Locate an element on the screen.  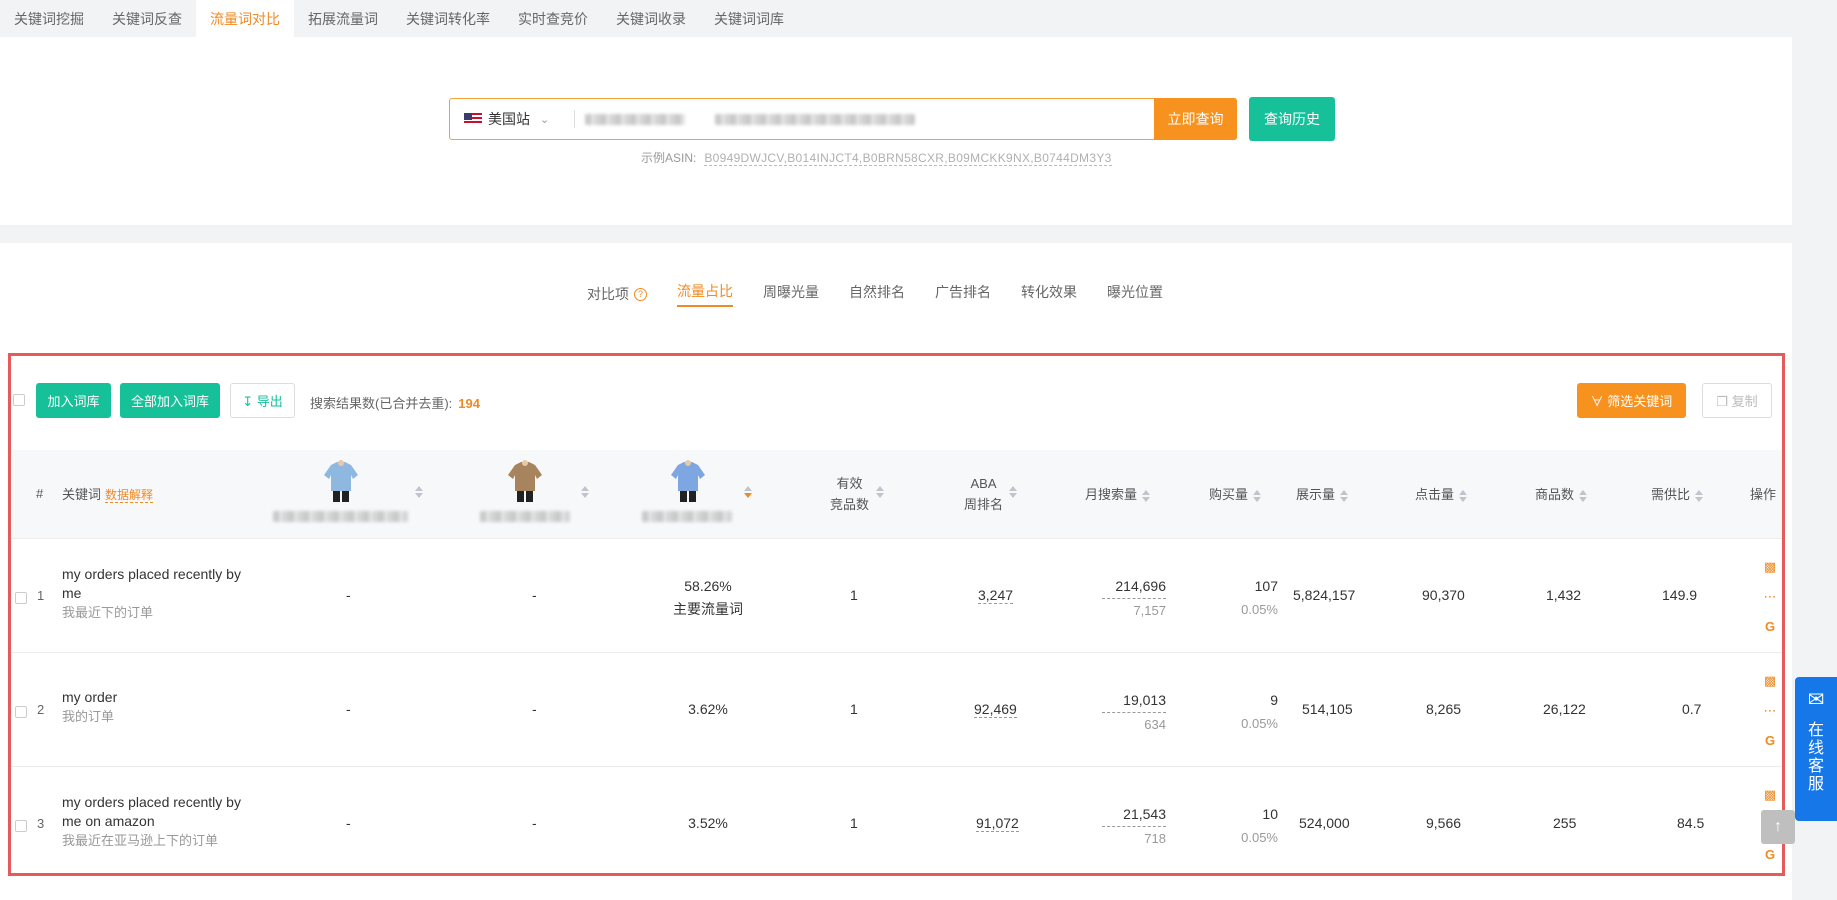
header-impressions-label: 展示量 is located at coordinates (1316, 494).